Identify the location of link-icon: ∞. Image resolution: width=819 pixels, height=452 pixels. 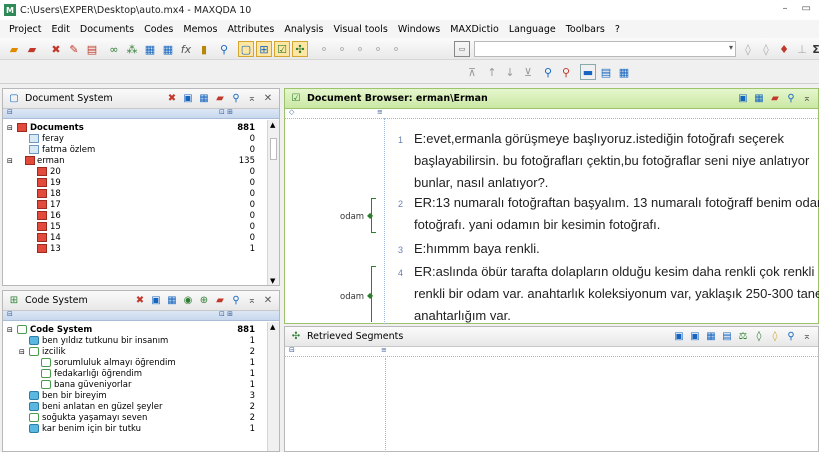
(114, 49).